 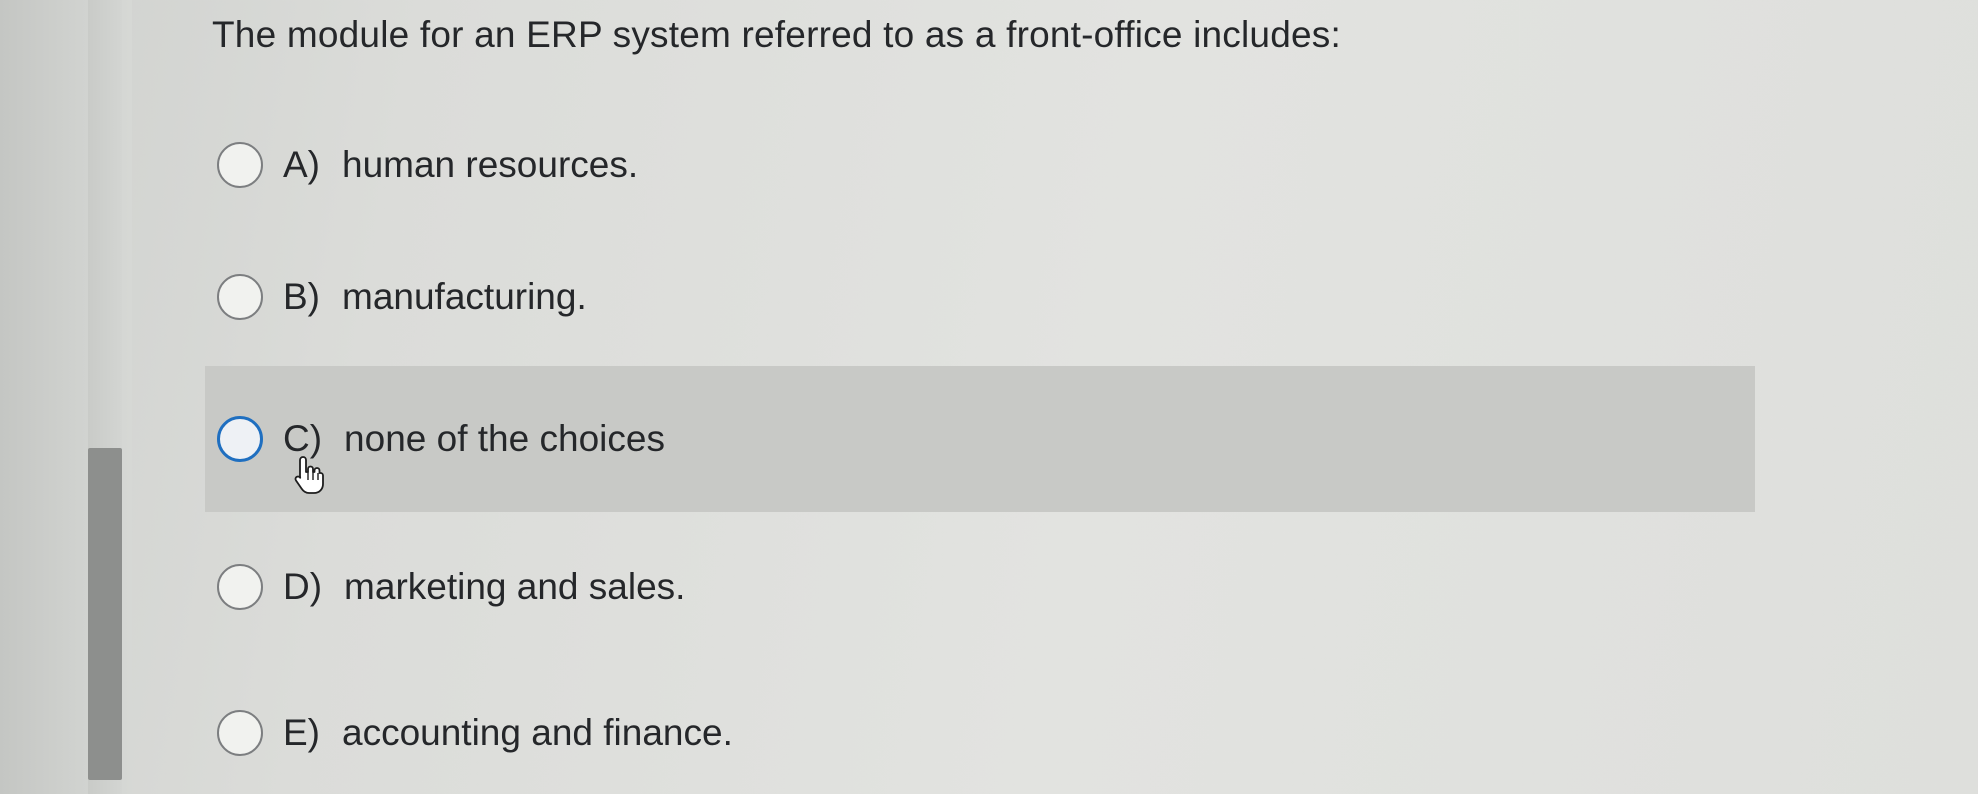 I want to click on scrollbar-thumb, so click(x=105, y=614).